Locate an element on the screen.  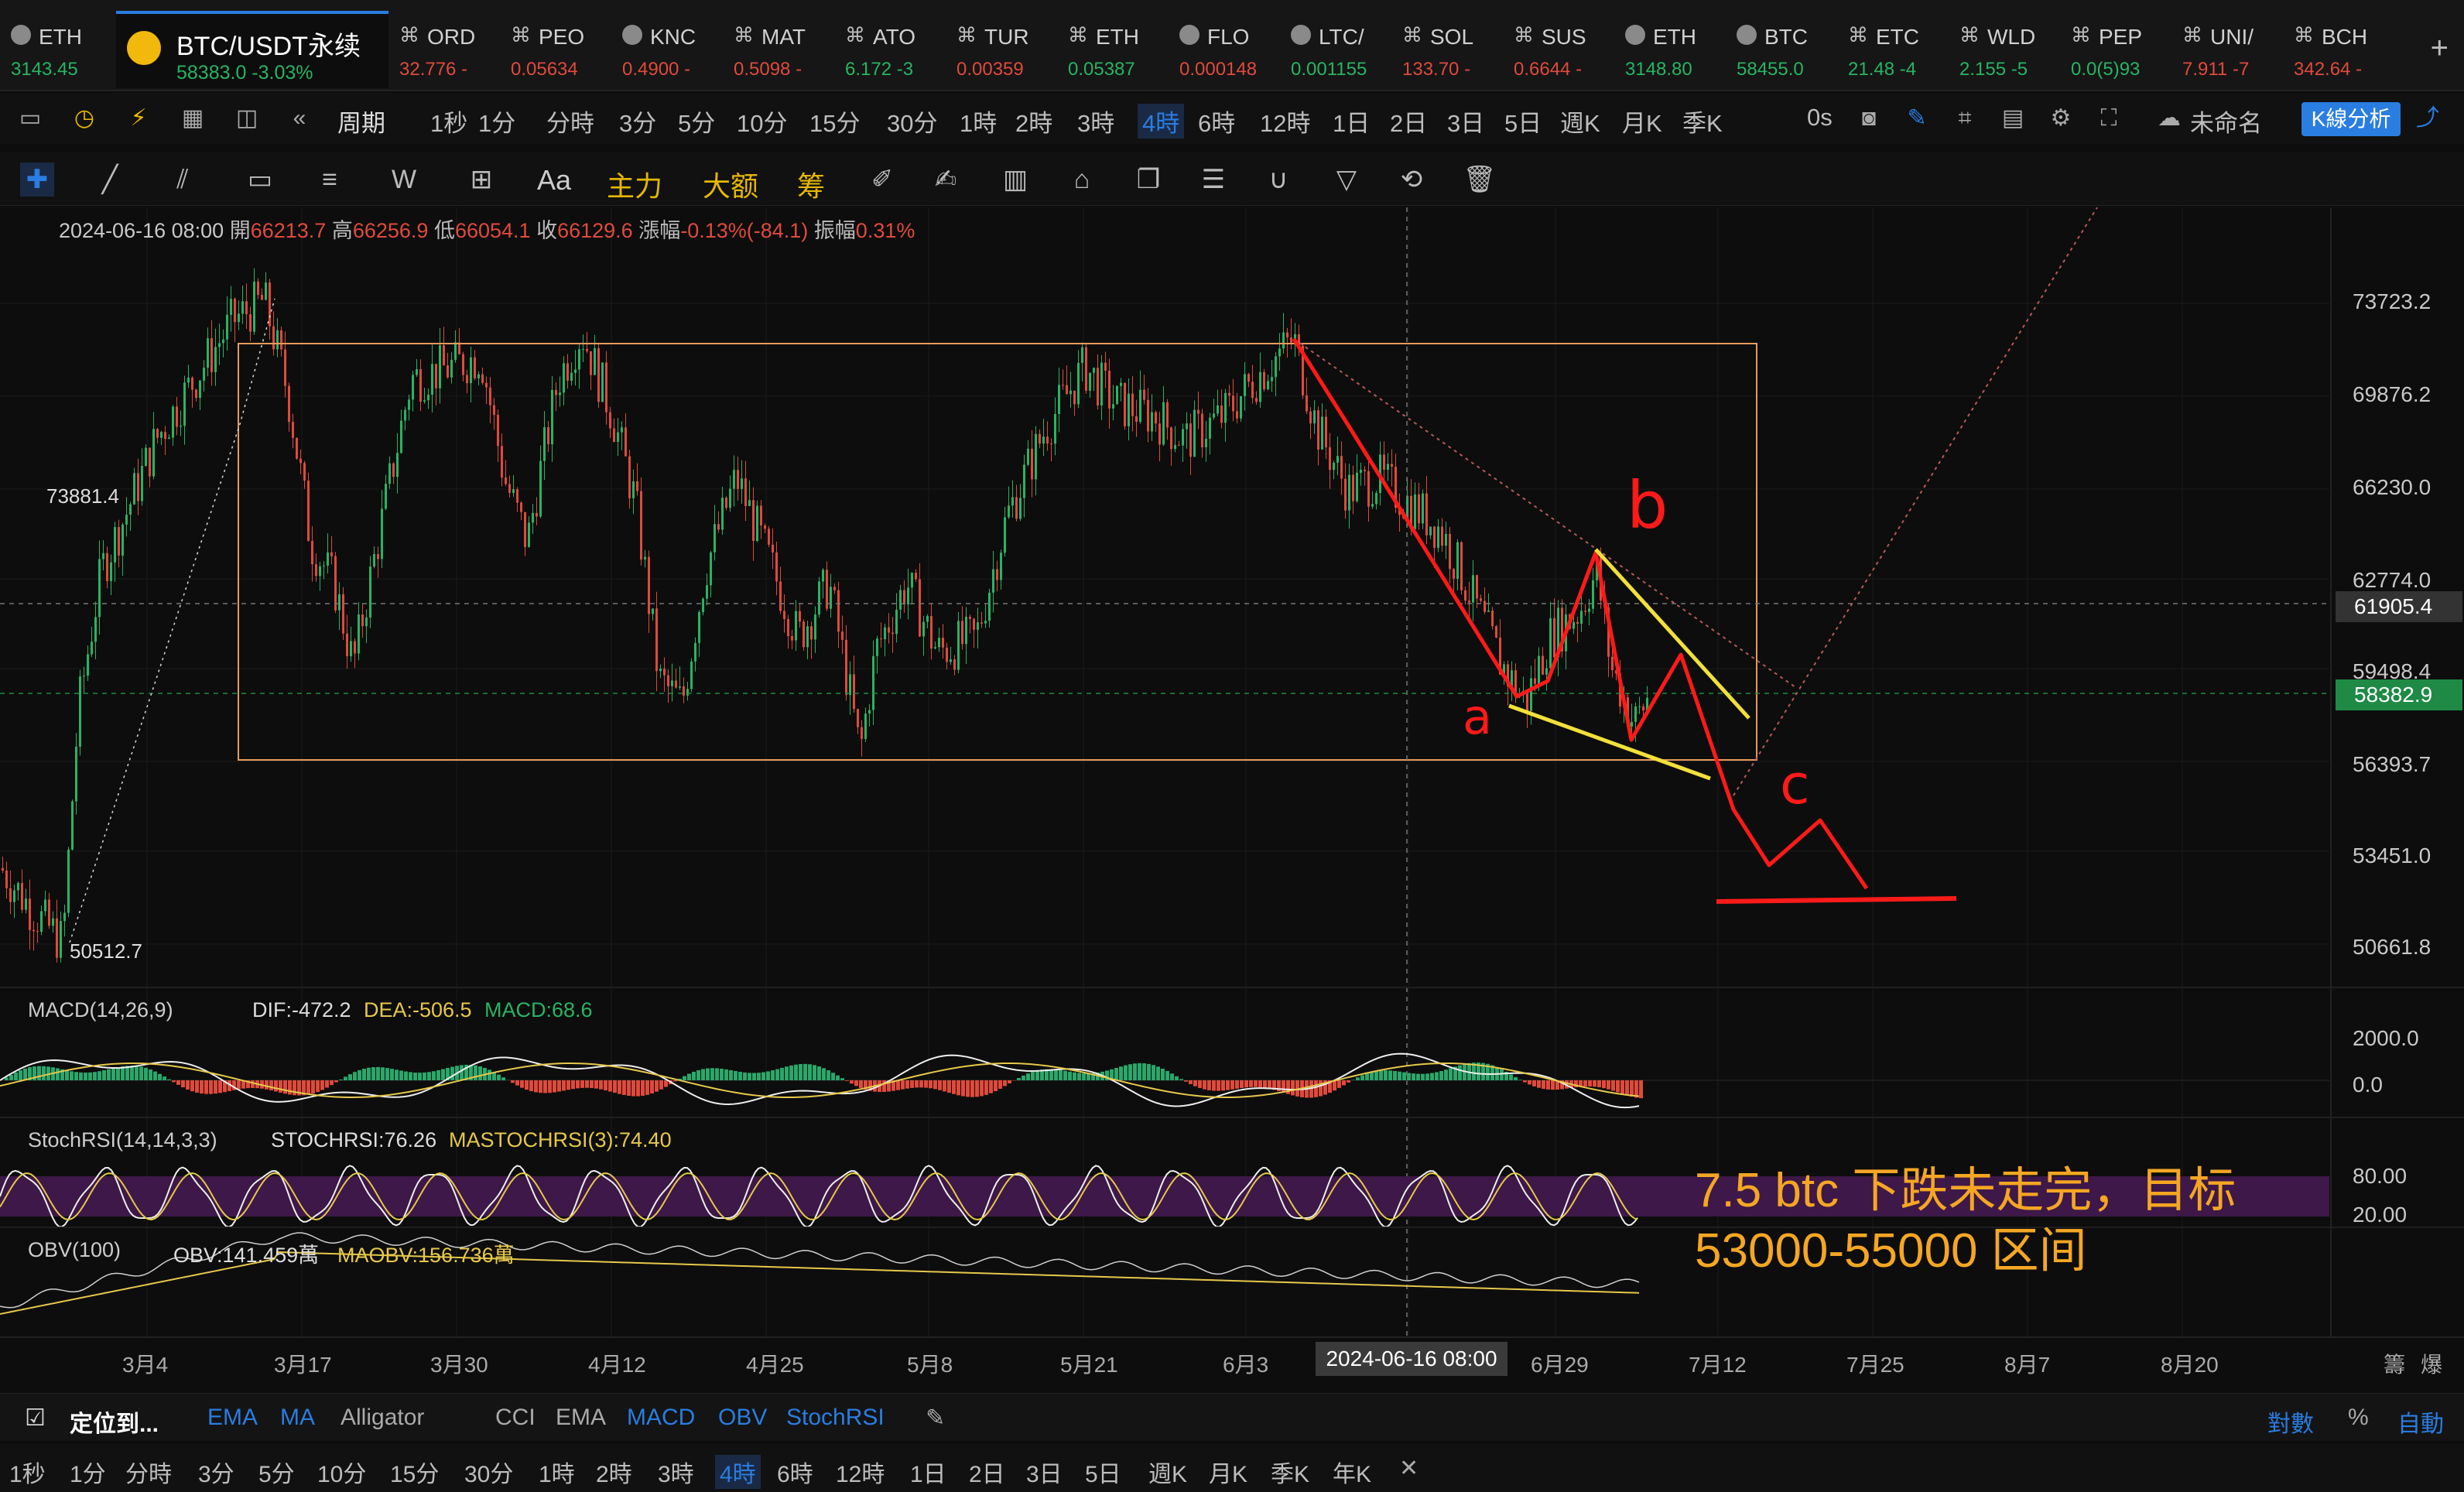
ticker-tab: ⌘ MAT 0.5098 - is located at coordinates (779, 49).